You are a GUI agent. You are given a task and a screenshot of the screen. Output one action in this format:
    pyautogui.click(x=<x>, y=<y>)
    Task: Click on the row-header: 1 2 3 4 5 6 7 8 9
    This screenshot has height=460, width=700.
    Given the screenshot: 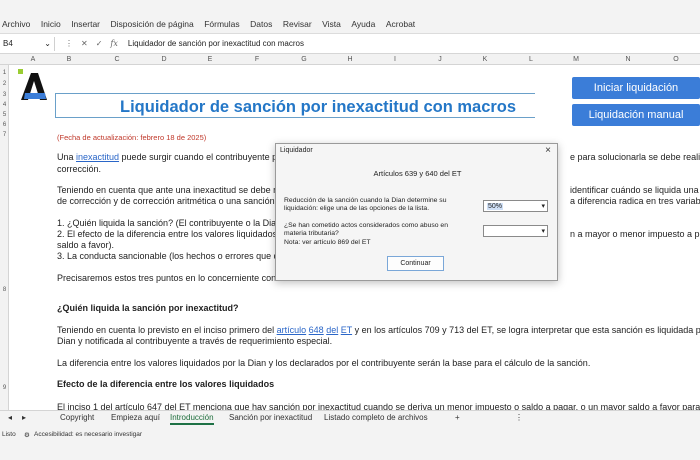 What is the action you would take?
    pyautogui.click(x=4, y=237)
    